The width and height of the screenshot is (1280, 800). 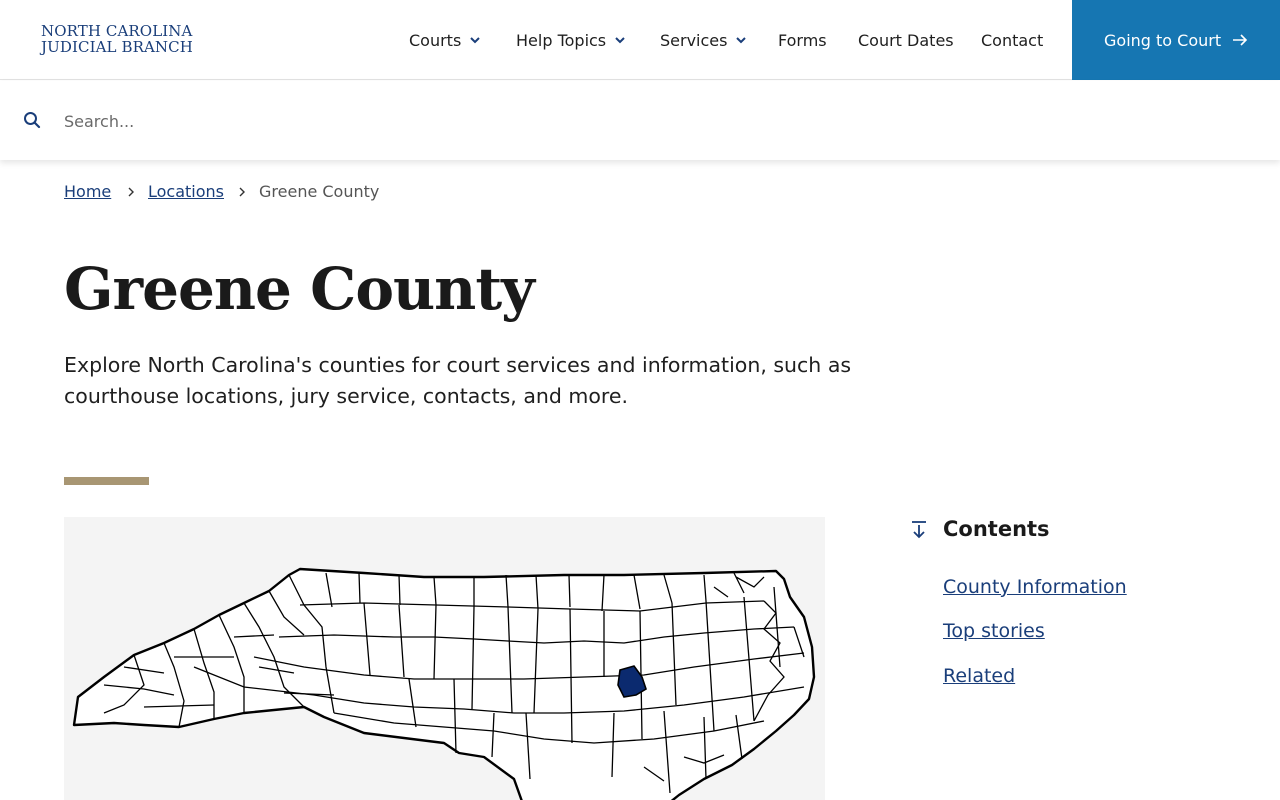 I want to click on contents-link-county-information: County Information, so click(x=1035, y=587).